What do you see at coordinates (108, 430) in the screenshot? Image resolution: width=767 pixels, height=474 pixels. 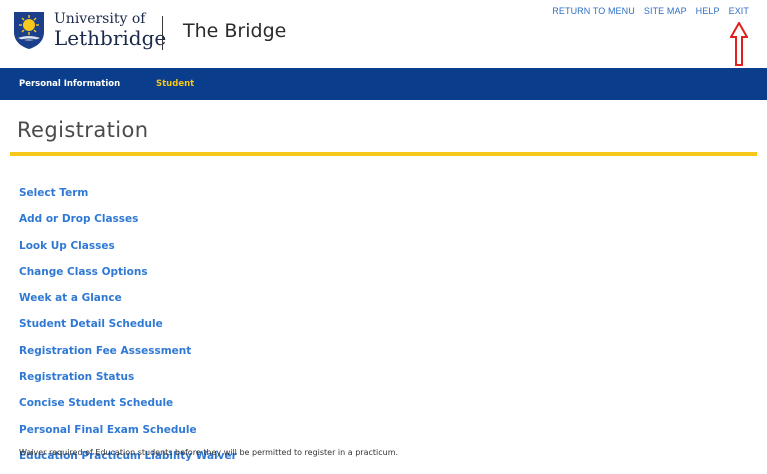 I see `personal-final-exam-schedule-link: Personal Final Exam Schedule` at bounding box center [108, 430].